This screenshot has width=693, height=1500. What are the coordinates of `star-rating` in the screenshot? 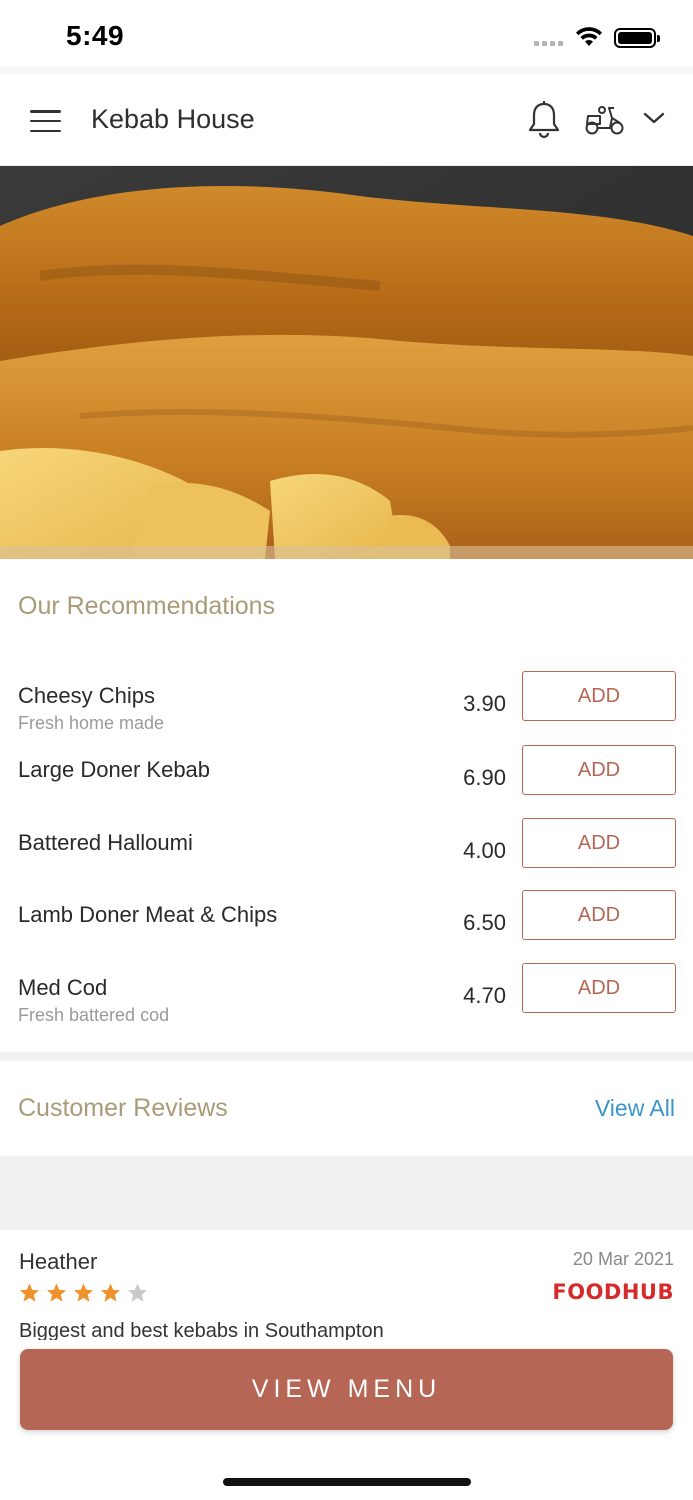 It's located at (83, 1293).